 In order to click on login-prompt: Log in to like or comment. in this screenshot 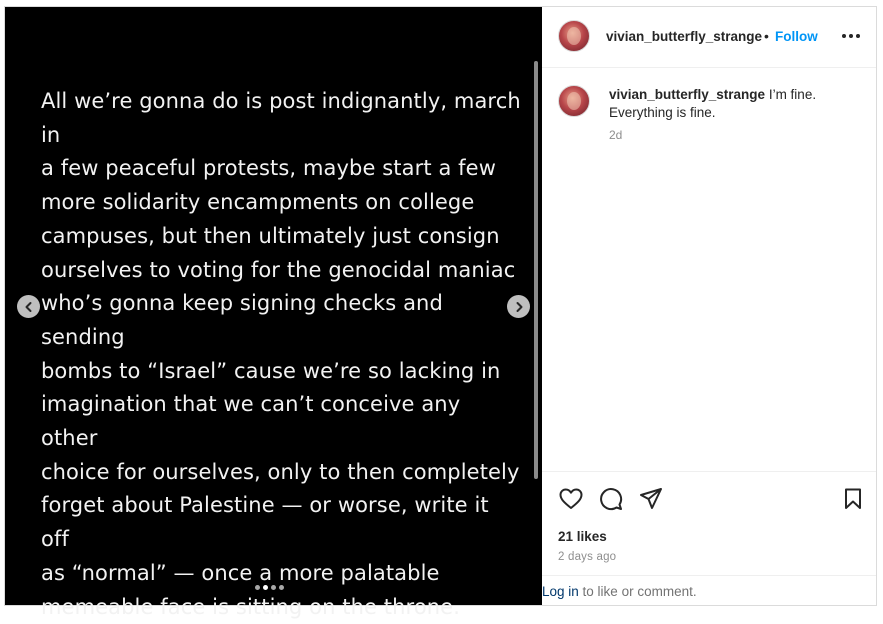, I will do `click(709, 590)`.